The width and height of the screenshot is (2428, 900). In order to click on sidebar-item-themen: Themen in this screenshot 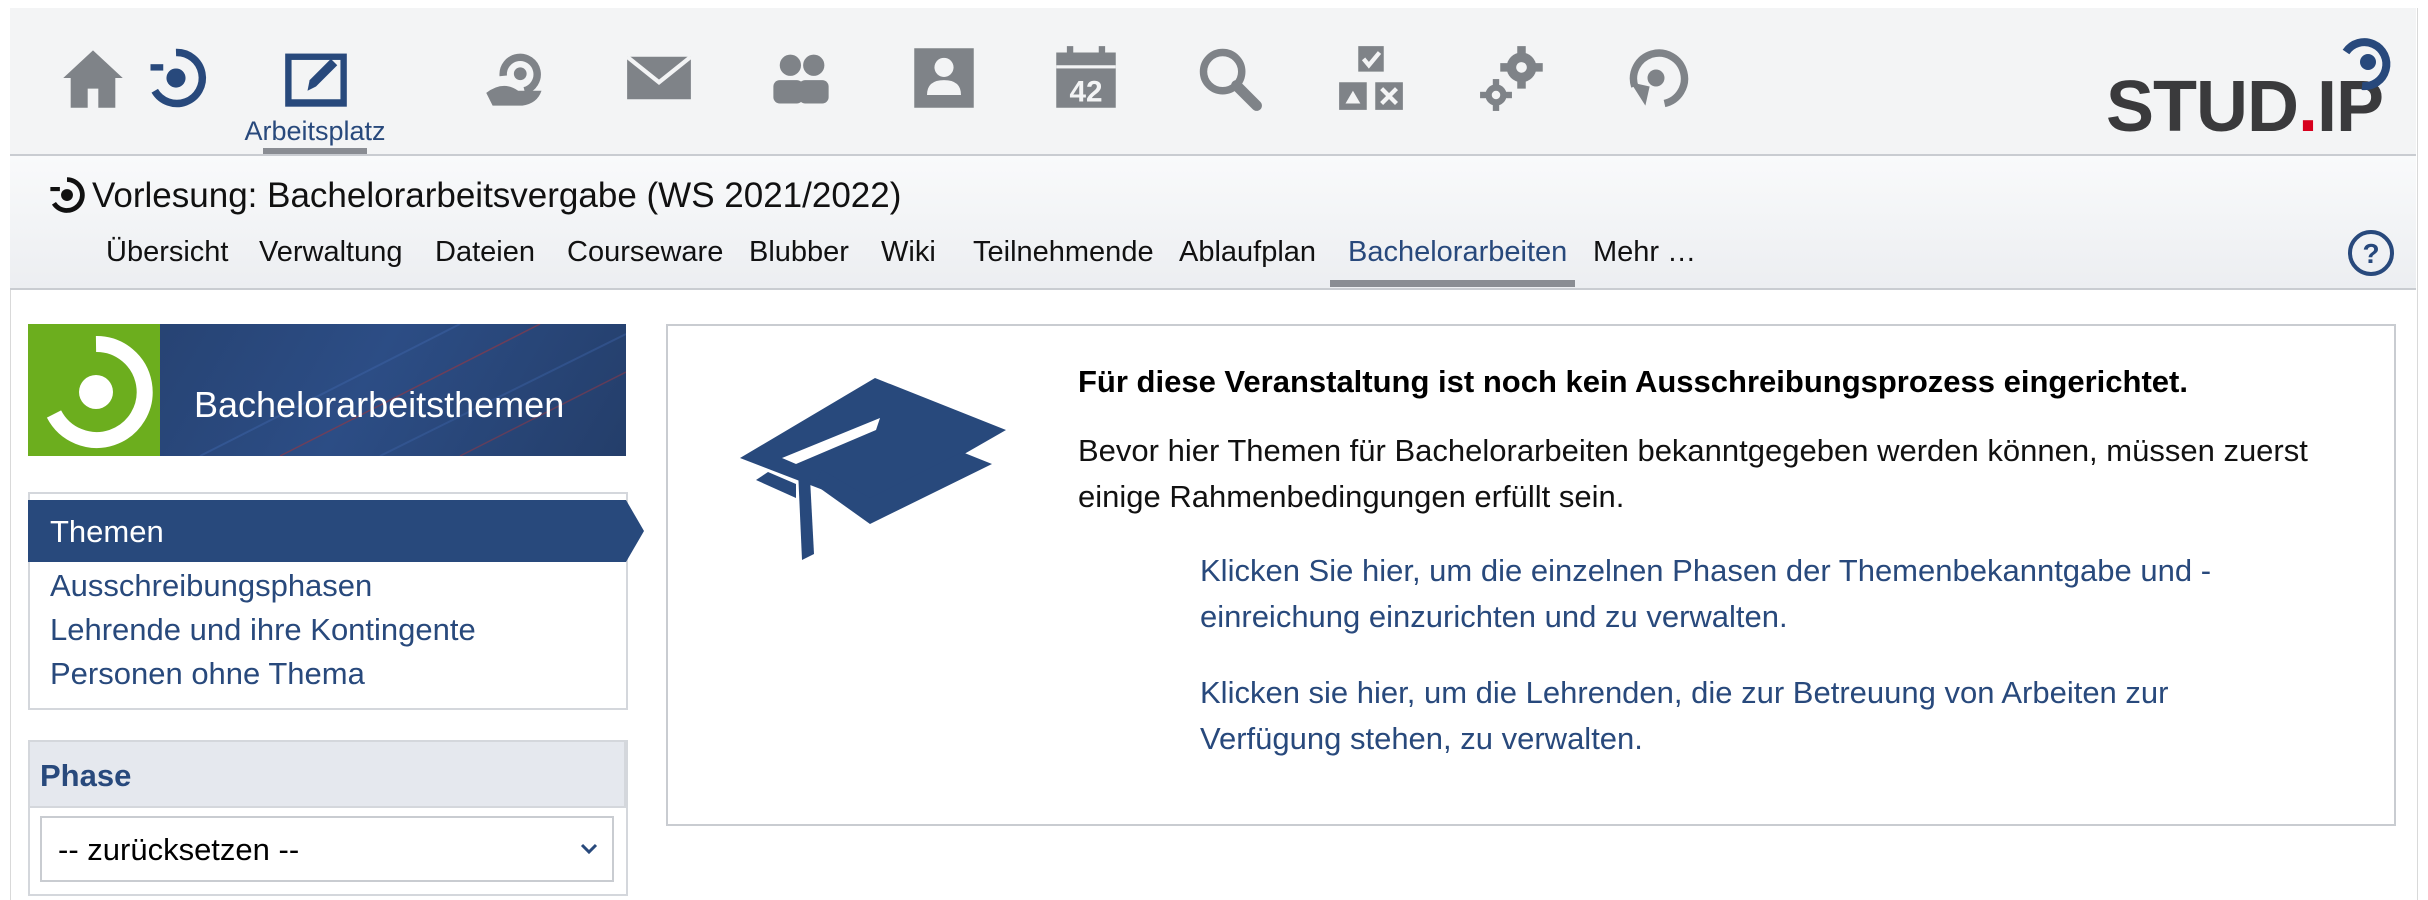, I will do `click(327, 531)`.